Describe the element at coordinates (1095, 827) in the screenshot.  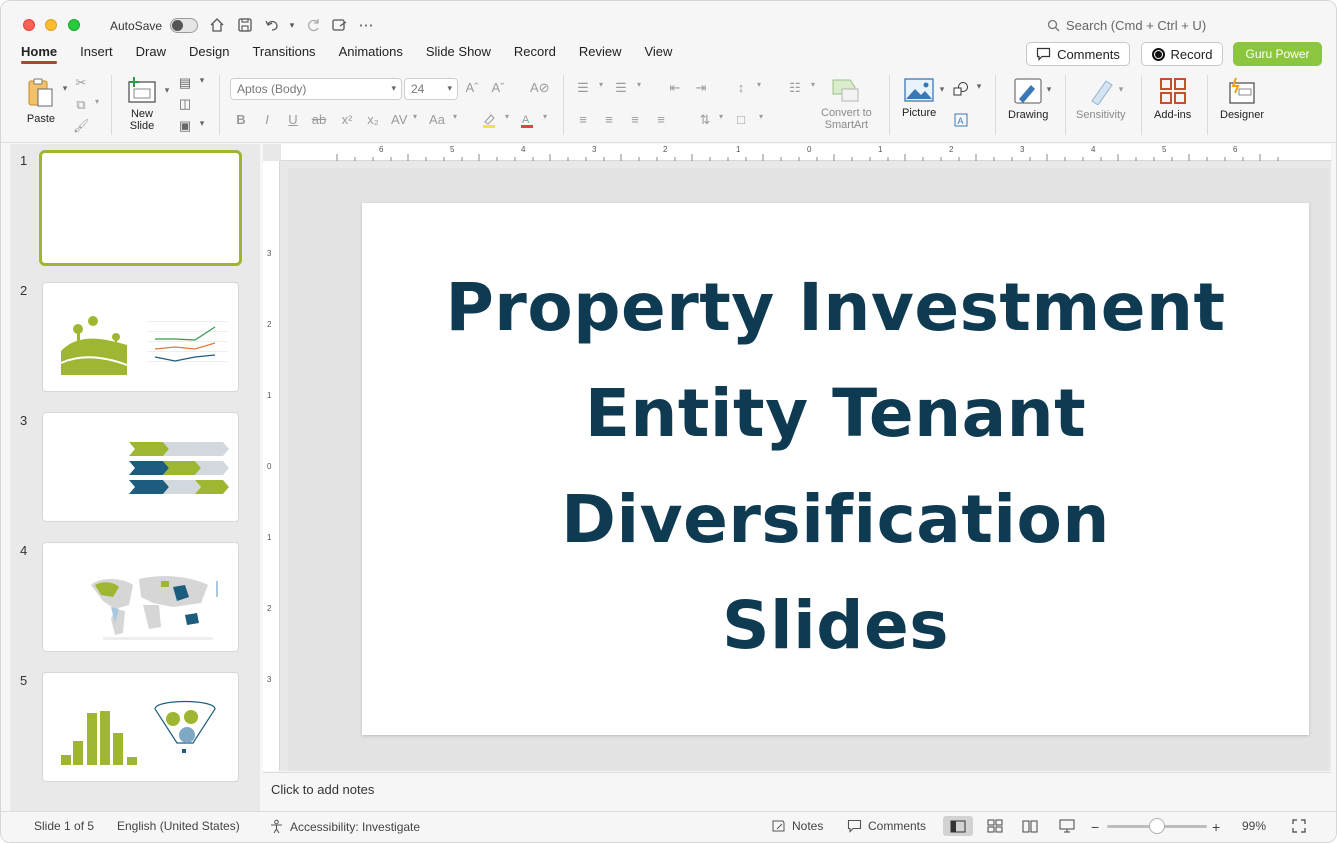
I see `zoom-out-button: −` at that location.